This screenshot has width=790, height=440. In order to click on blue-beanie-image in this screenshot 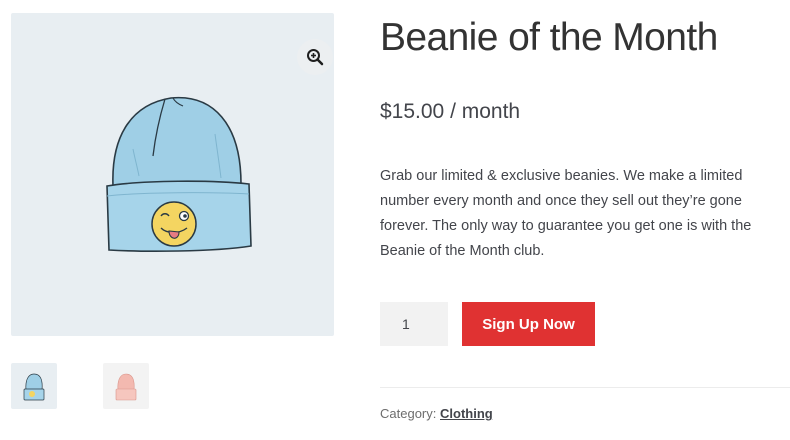, I will do `click(179, 174)`.